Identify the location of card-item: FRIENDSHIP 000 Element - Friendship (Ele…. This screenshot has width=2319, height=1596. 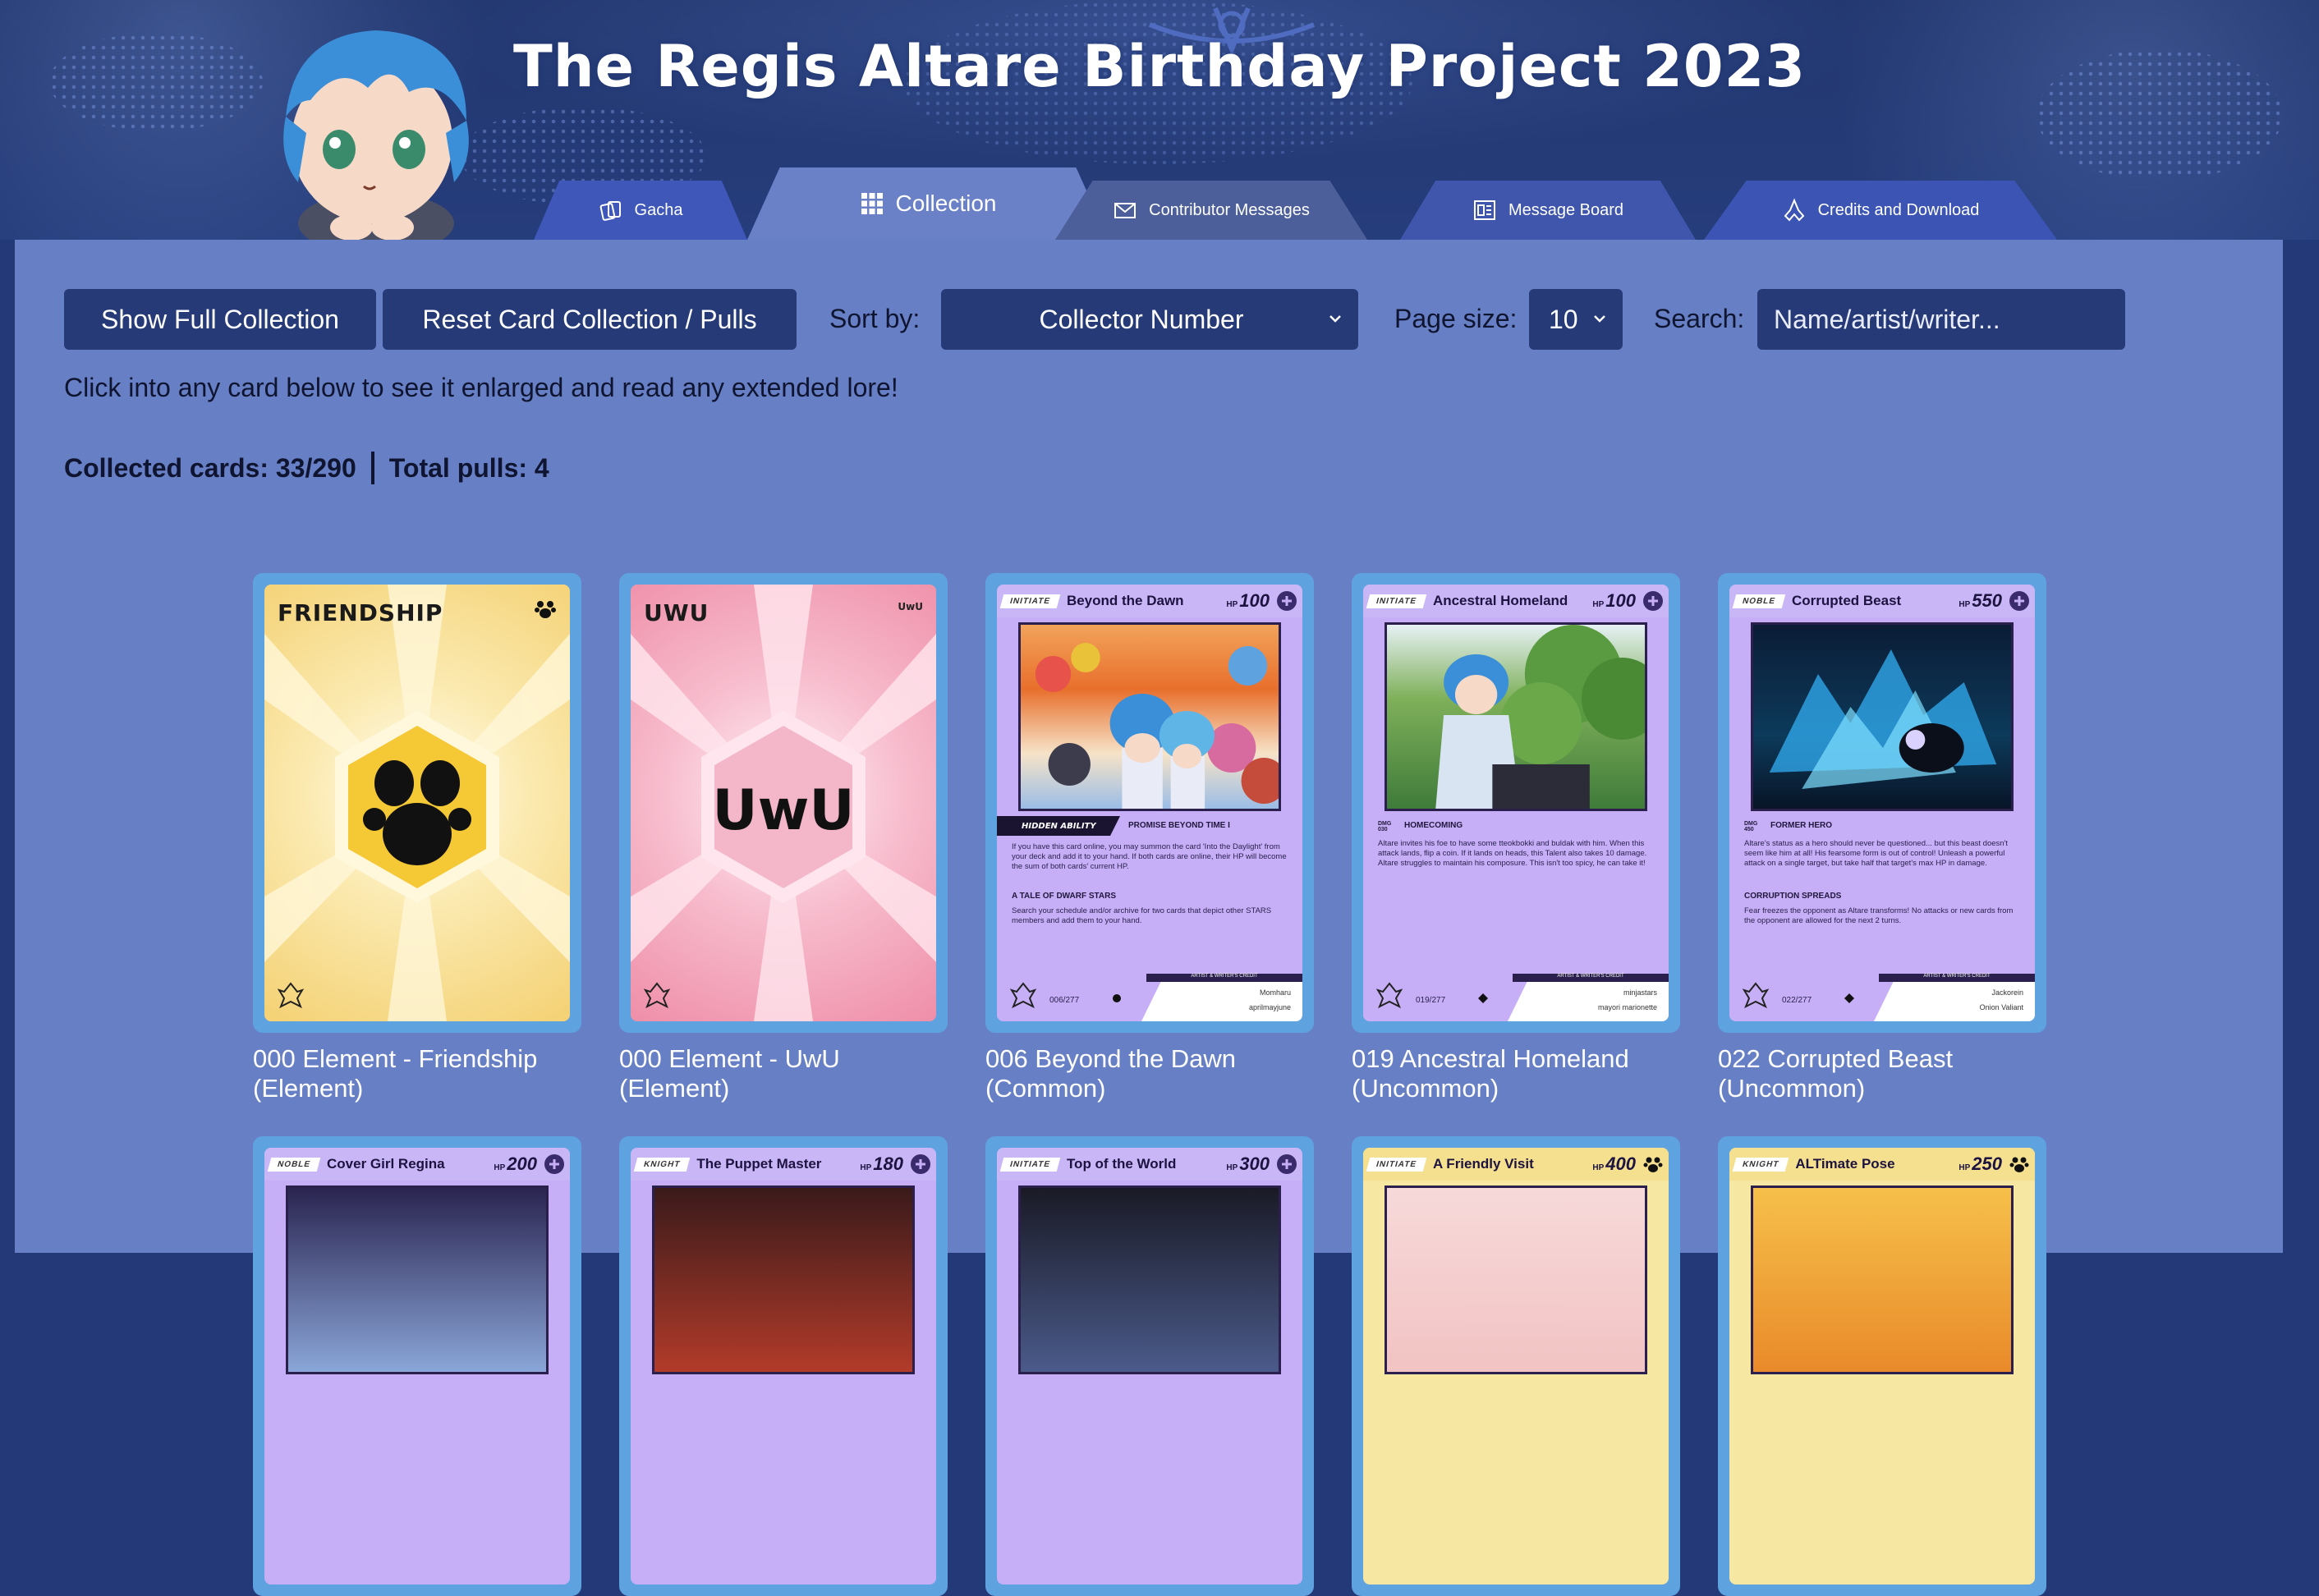
(417, 838).